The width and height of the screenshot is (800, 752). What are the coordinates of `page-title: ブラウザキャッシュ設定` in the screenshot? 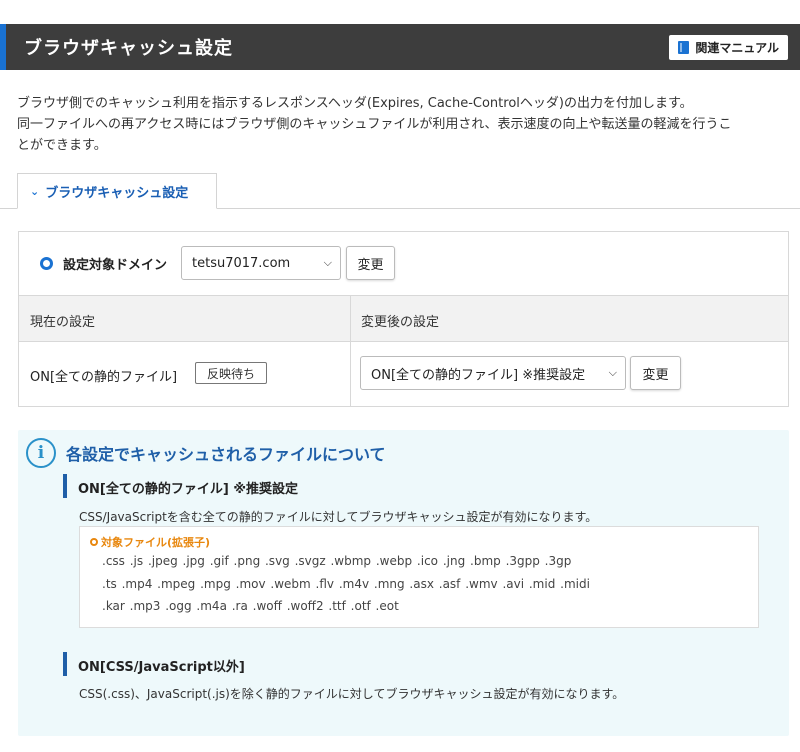 It's located at (128, 48).